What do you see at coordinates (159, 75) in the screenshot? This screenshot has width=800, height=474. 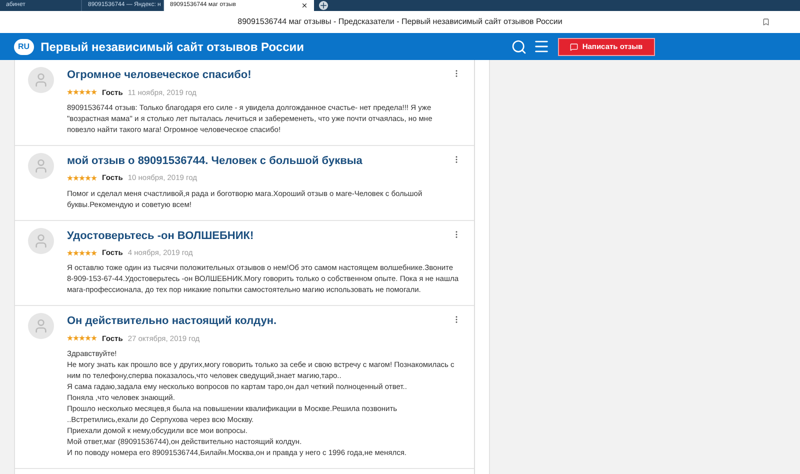 I see `review-title: Огромное человеческое спасибо!` at bounding box center [159, 75].